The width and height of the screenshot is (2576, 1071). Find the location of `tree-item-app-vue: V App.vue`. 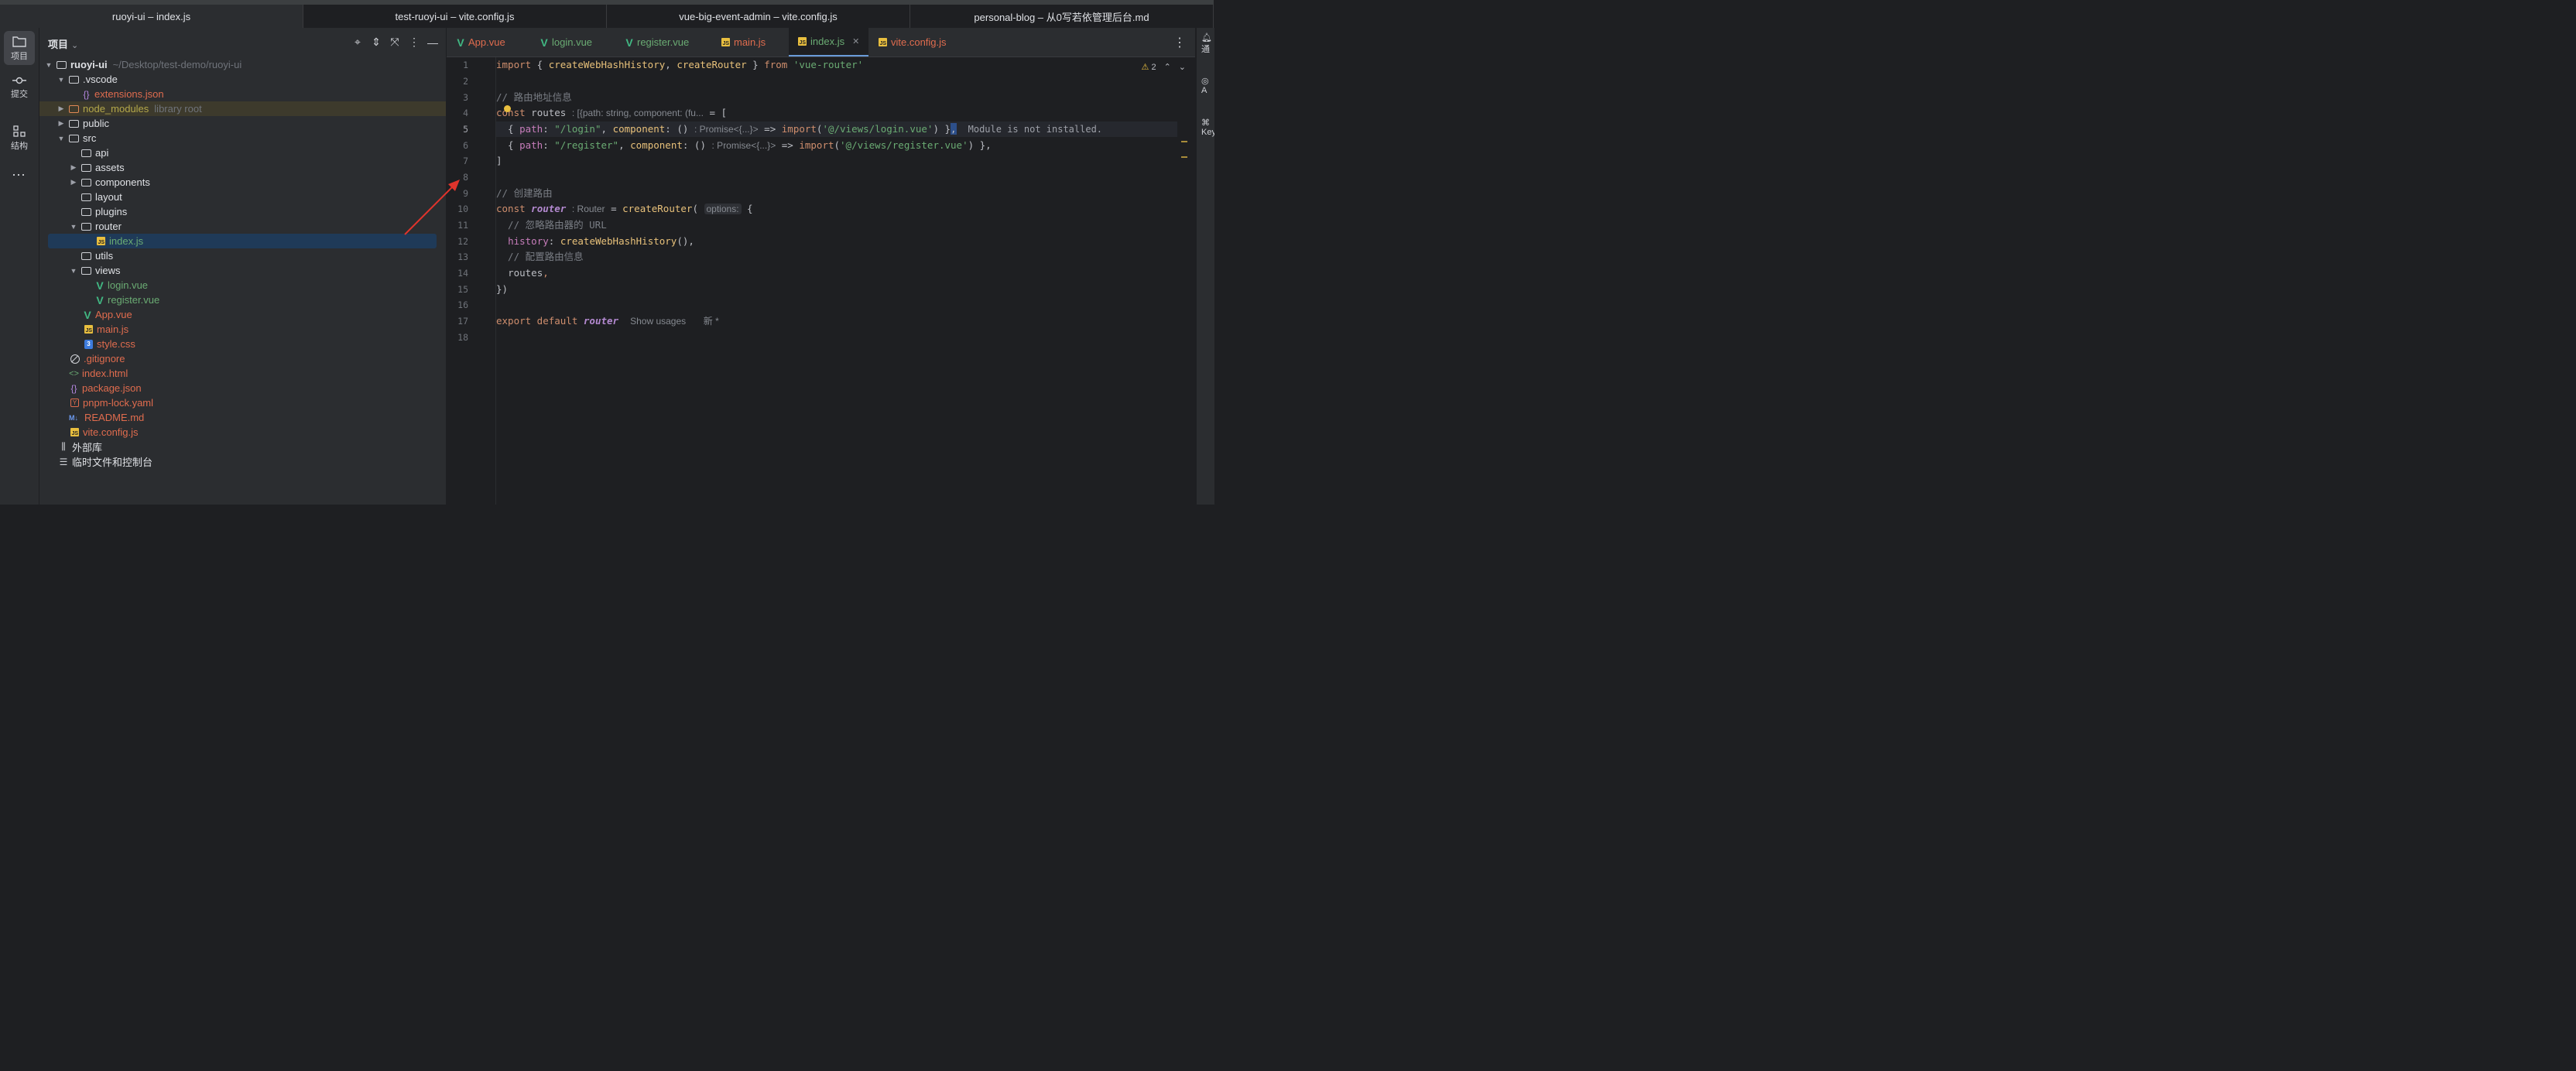

tree-item-app-vue: V App.vue is located at coordinates (242, 314).